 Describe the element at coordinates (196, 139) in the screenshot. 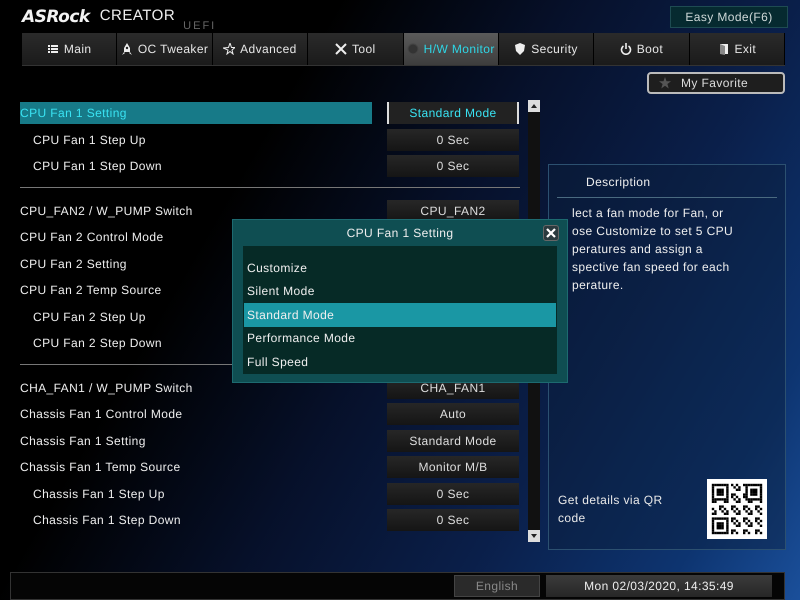

I see `setting-label: CPU Fan 1 Step Up` at that location.